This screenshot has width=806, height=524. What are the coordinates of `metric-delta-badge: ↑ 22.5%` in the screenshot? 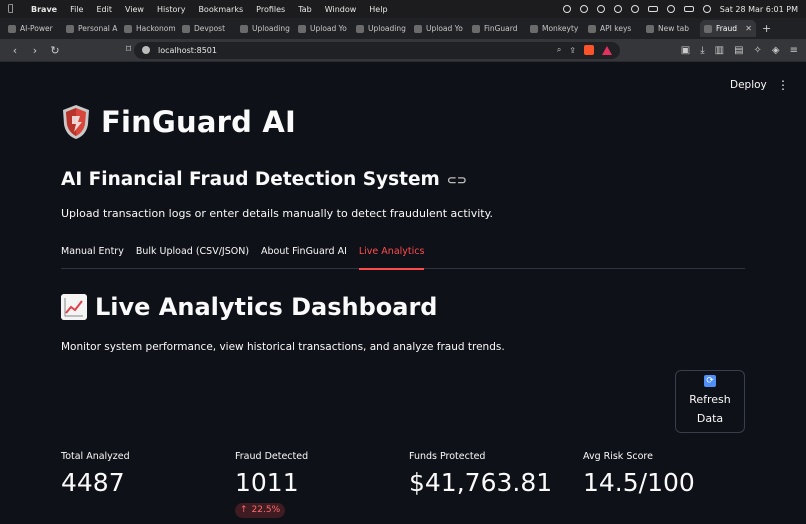 It's located at (260, 510).